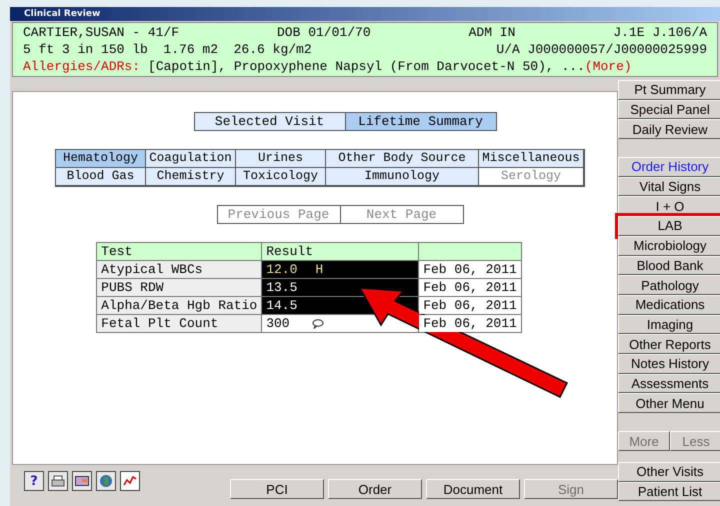 The height and width of the screenshot is (506, 720). What do you see at coordinates (601, 49) in the screenshot?
I see `account-number: U/A J000000057/J00000025999` at bounding box center [601, 49].